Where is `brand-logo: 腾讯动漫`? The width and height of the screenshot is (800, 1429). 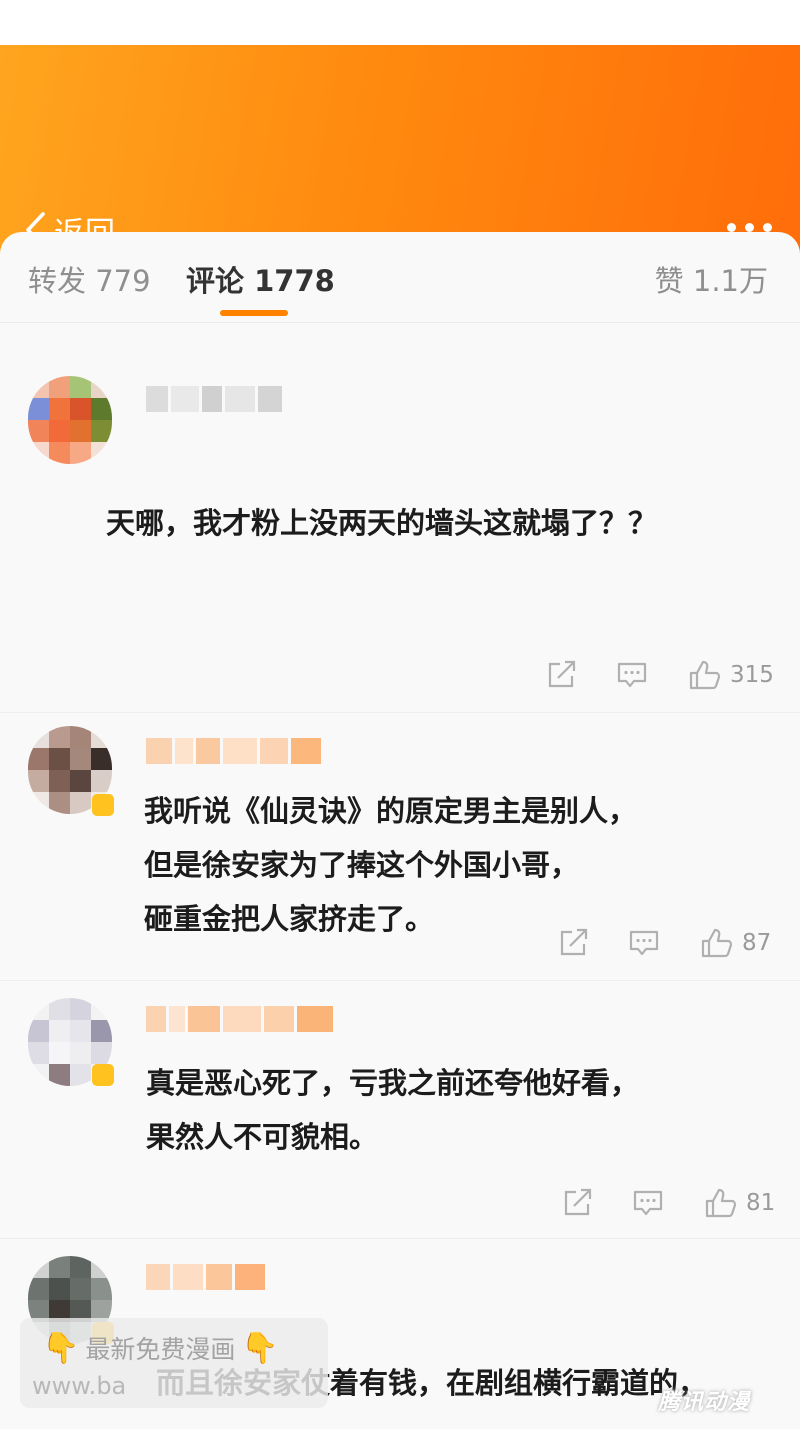 brand-logo: 腾讯动漫 is located at coordinates (704, 1402).